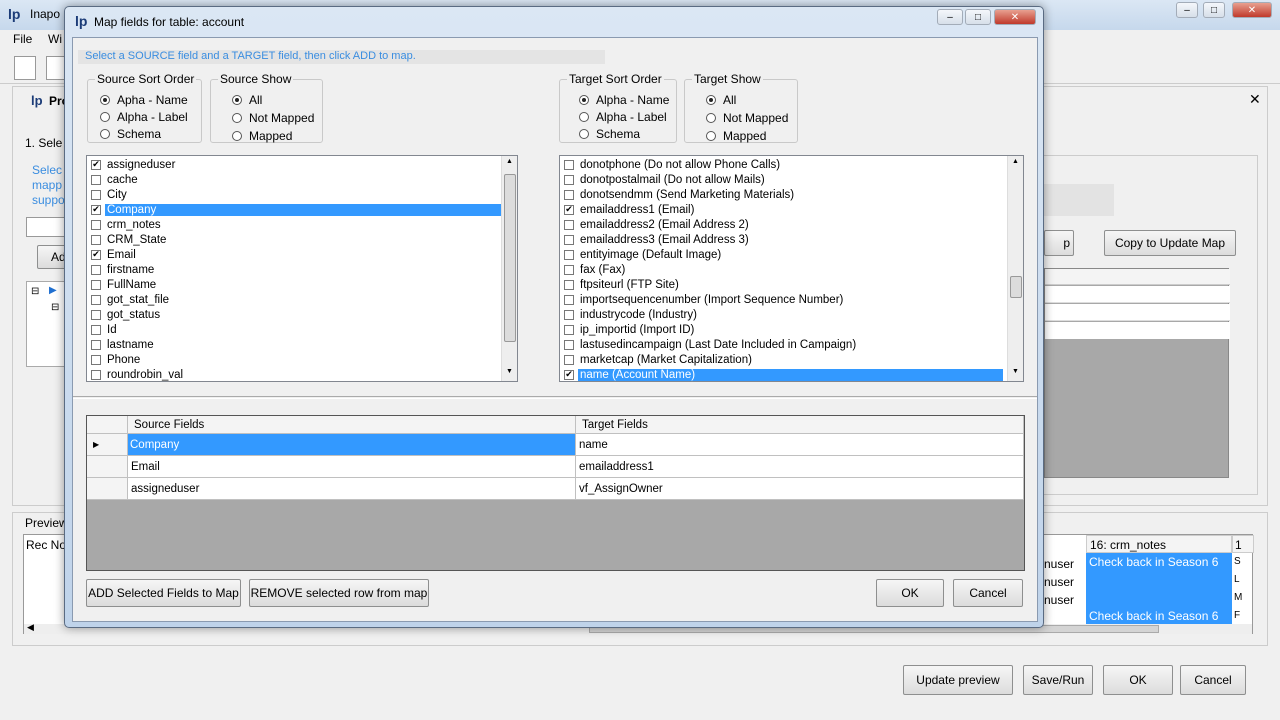 The height and width of the screenshot is (720, 1280). Describe the element at coordinates (678, 194) in the screenshot. I see `target-field-item: donotsendmm (Send Marketing Materials)` at that location.